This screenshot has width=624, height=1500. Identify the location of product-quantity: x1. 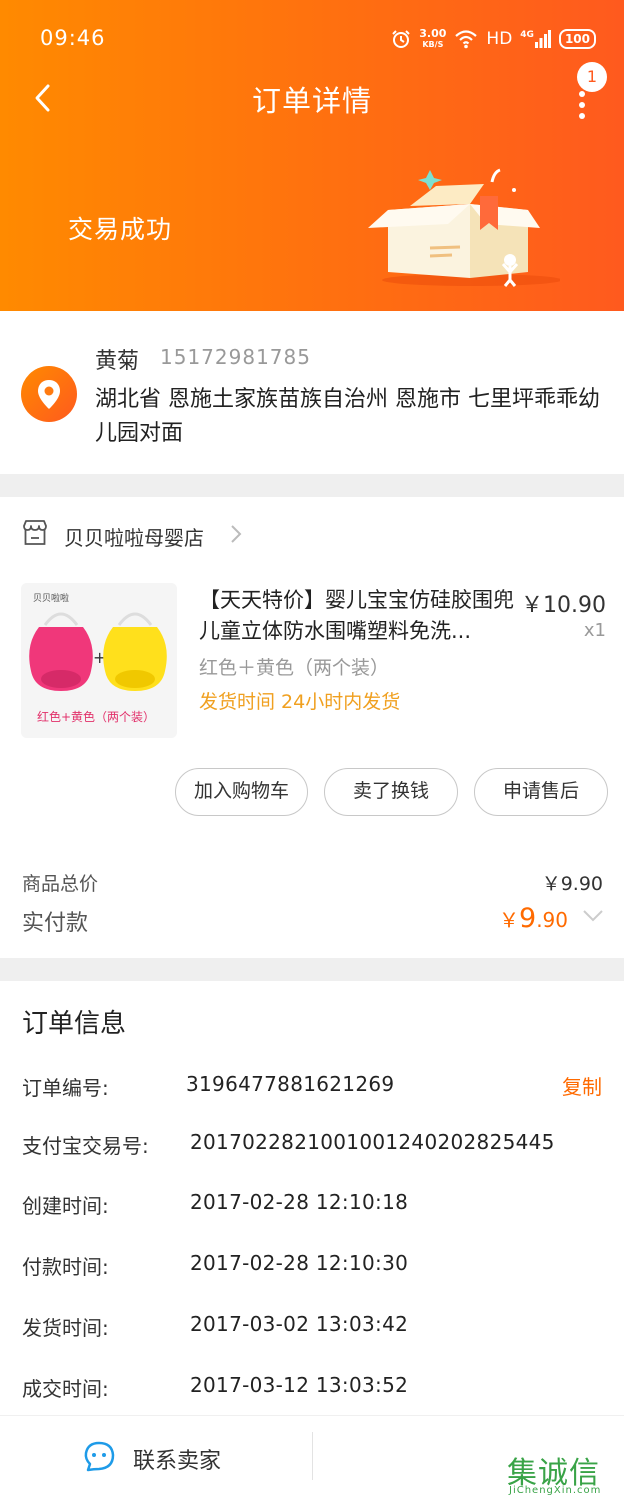
(594, 630).